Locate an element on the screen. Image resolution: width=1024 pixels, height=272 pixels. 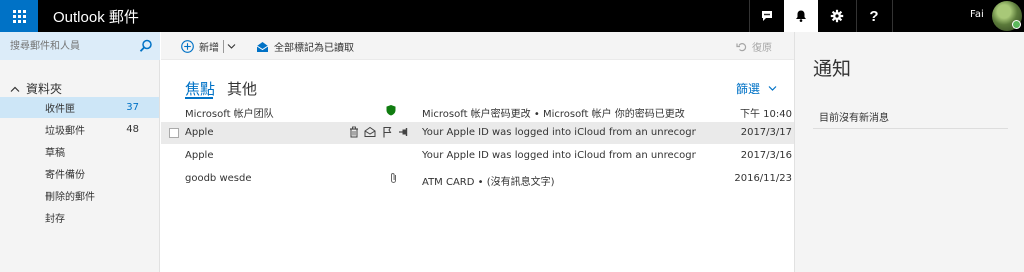
unread-count: 37 is located at coordinates (132, 107).